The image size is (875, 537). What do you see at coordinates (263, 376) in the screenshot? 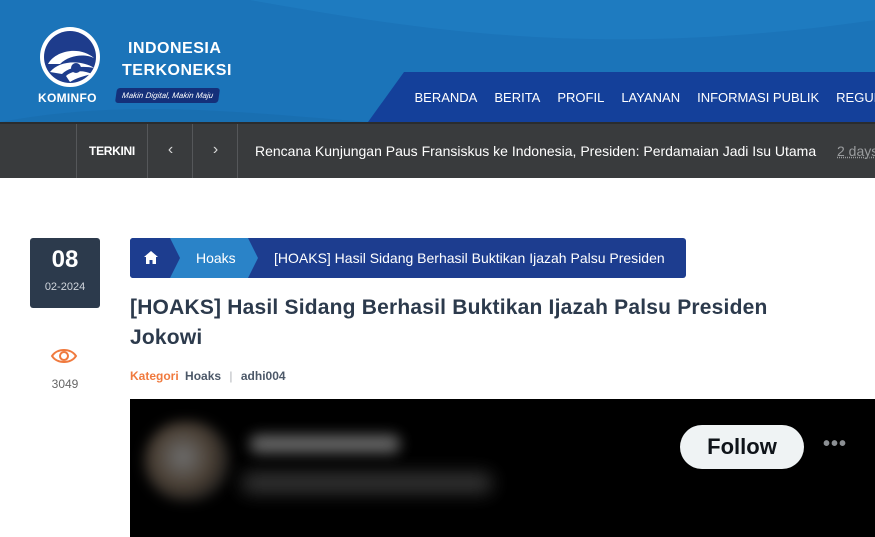
I see `meta-author-link: adhi004` at bounding box center [263, 376].